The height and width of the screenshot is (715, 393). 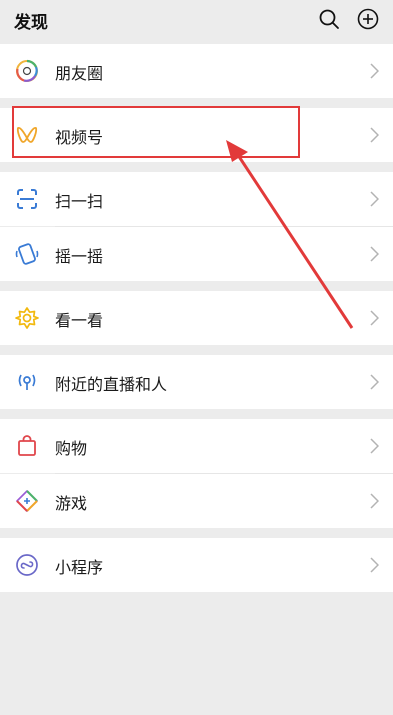 What do you see at coordinates (196, 382) in the screenshot?
I see `menu-item-nearby: 附近的直播和人` at bounding box center [196, 382].